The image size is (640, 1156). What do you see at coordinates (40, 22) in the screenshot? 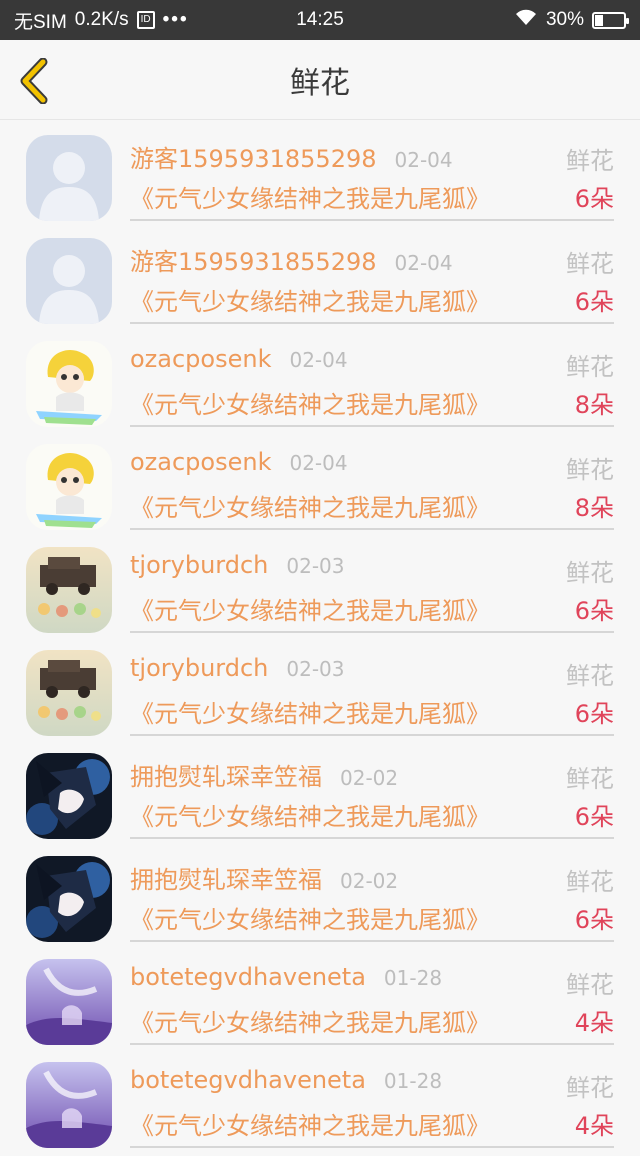
I see `carrier-label: 无SIM` at bounding box center [40, 22].